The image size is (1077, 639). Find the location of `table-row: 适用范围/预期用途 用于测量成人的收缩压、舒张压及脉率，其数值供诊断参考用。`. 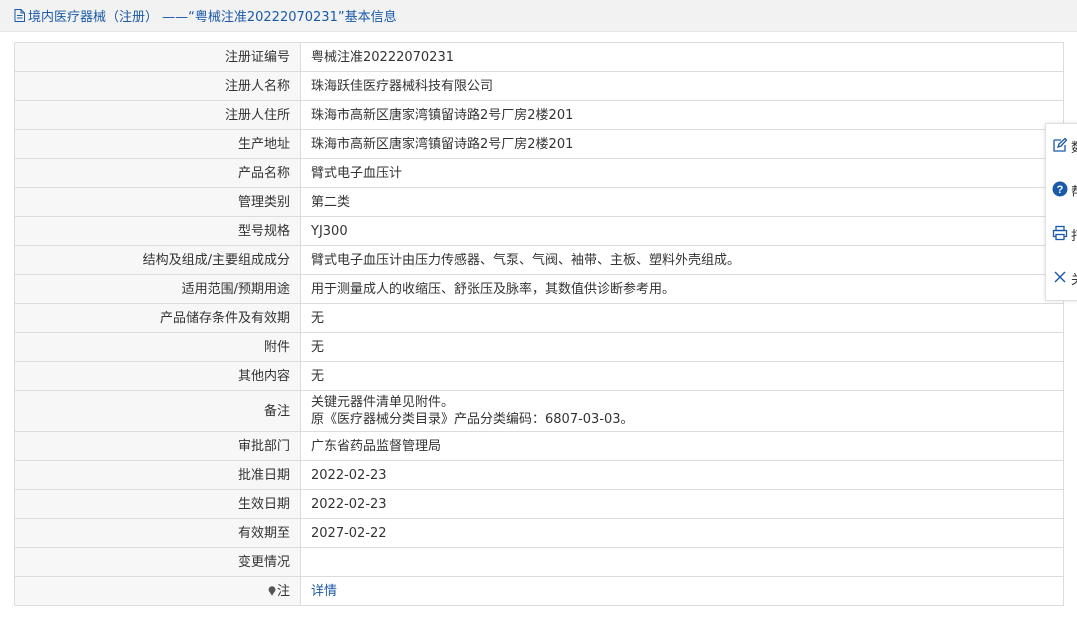

table-row: 适用范围/预期用途 用于测量成人的收缩压、舒张压及脉率，其数值供诊断参考用。 is located at coordinates (539, 289).